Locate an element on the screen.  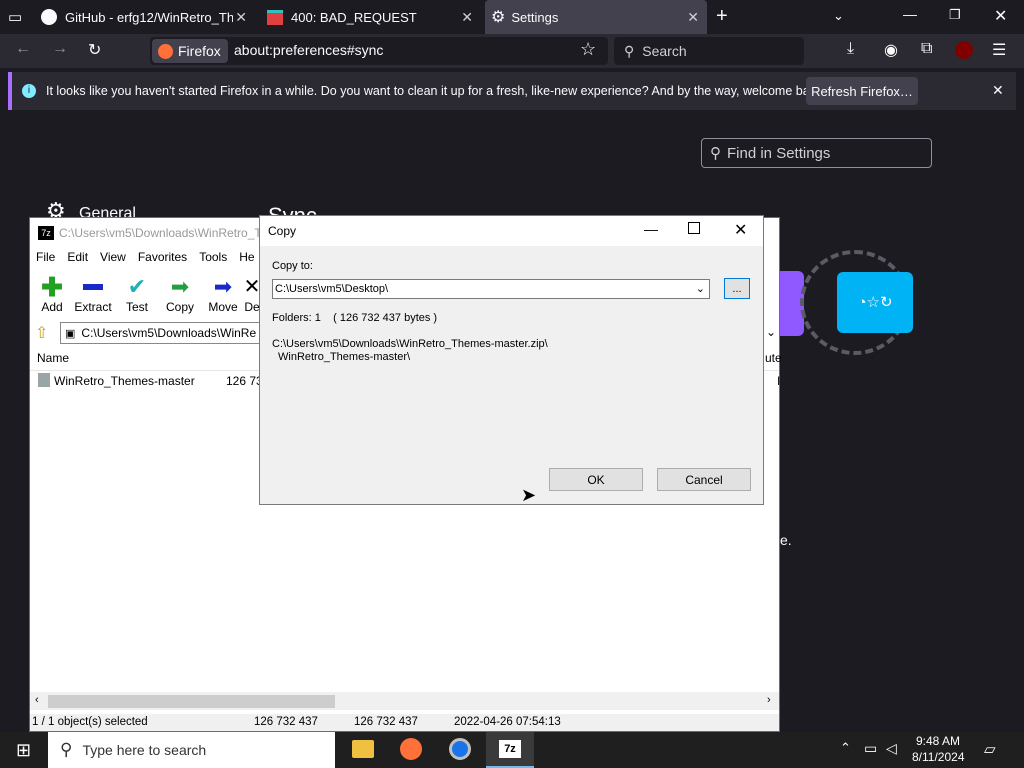
network-icon: ▭ is located at coordinates (870, 748).